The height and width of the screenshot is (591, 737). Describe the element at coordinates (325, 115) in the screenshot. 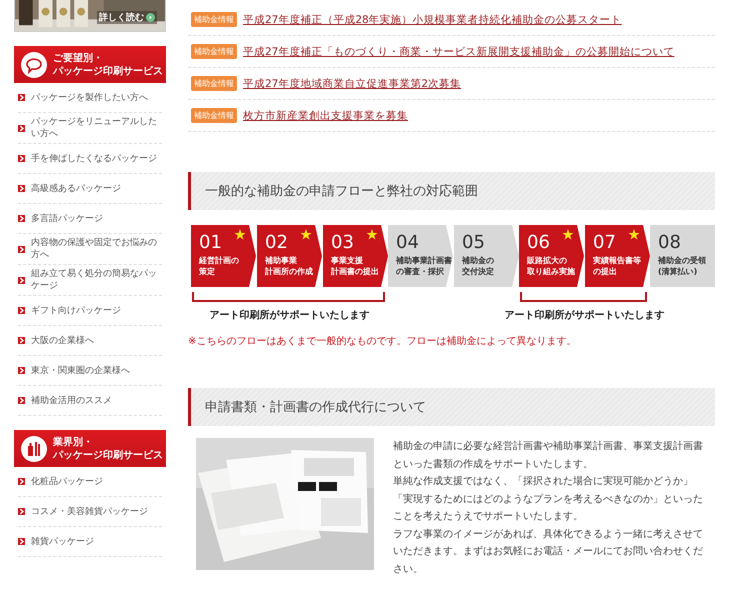

I see `news-link: 枚方市新産業創出支援事業を募集` at that location.